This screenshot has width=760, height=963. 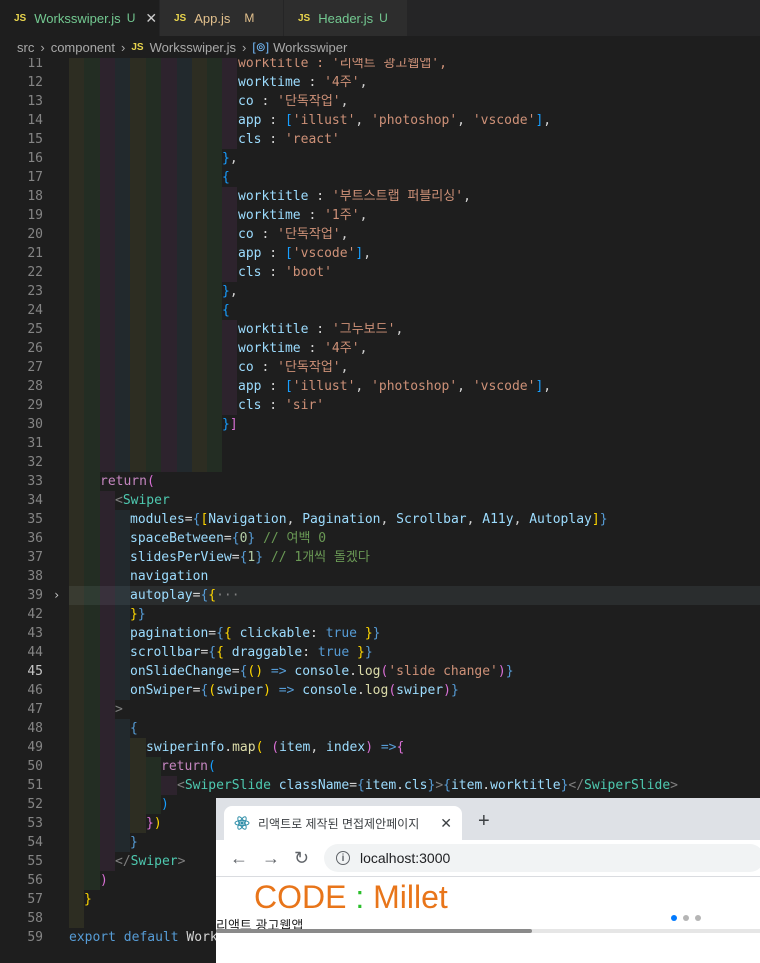 I want to click on code-line: 21 app : ['vscode'],, so click(x=380, y=253).